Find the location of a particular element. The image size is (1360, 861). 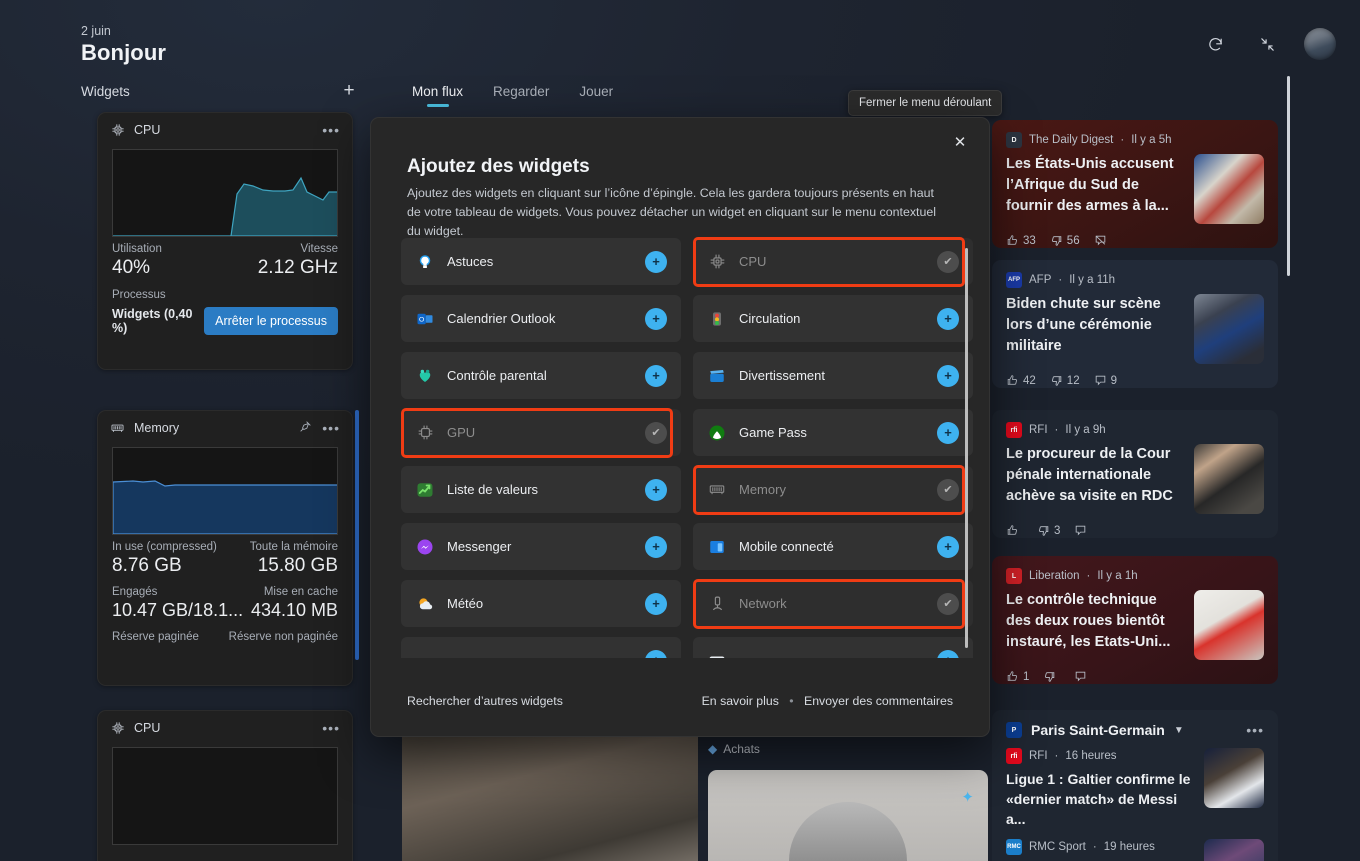

like-button: 42 is located at coordinates (1021, 380).